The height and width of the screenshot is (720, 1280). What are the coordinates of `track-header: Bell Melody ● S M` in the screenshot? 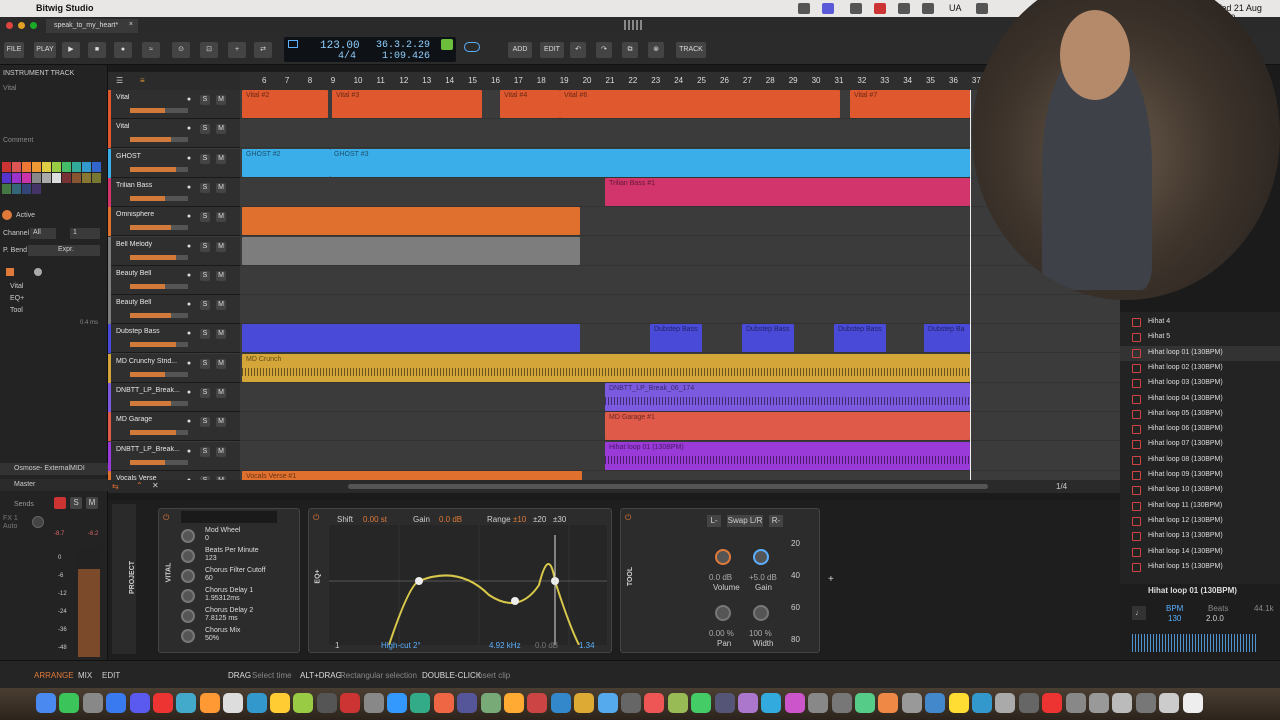 It's located at (174, 251).